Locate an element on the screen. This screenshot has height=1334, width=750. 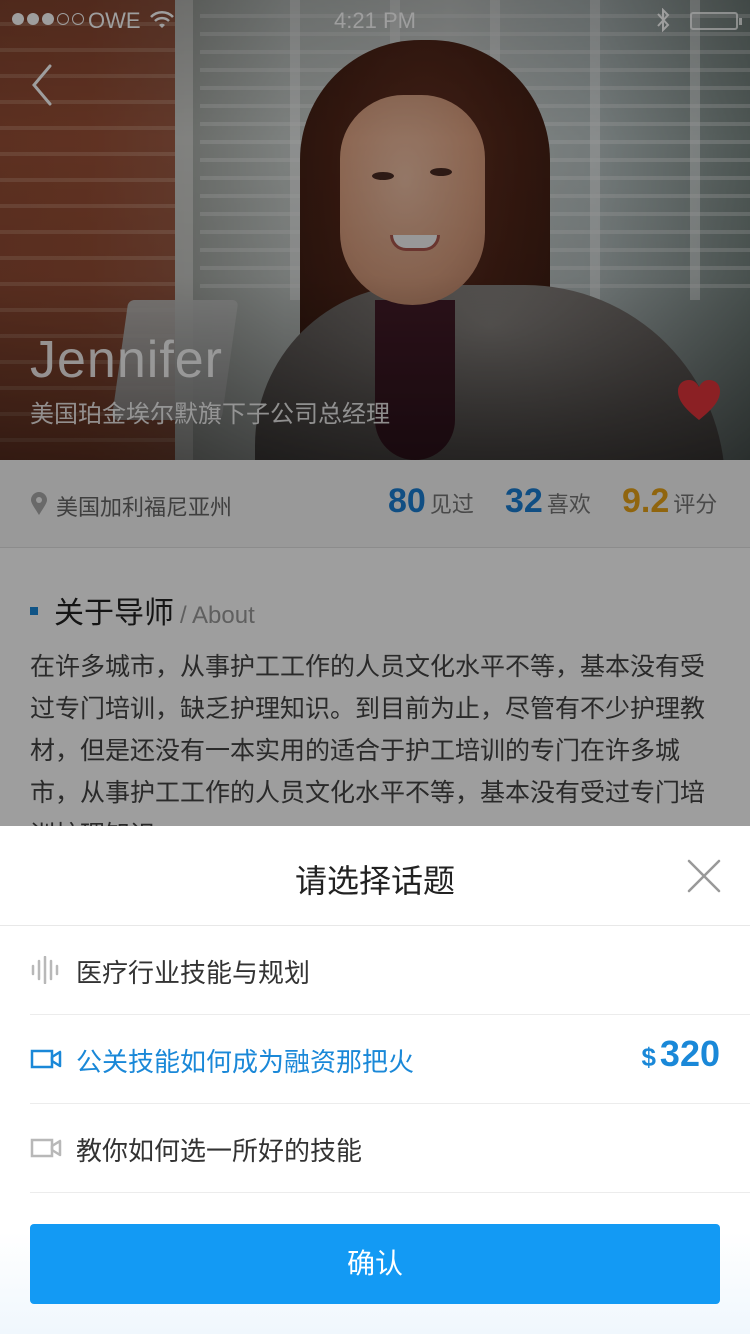
audio-wave-icon is located at coordinates (45, 970).